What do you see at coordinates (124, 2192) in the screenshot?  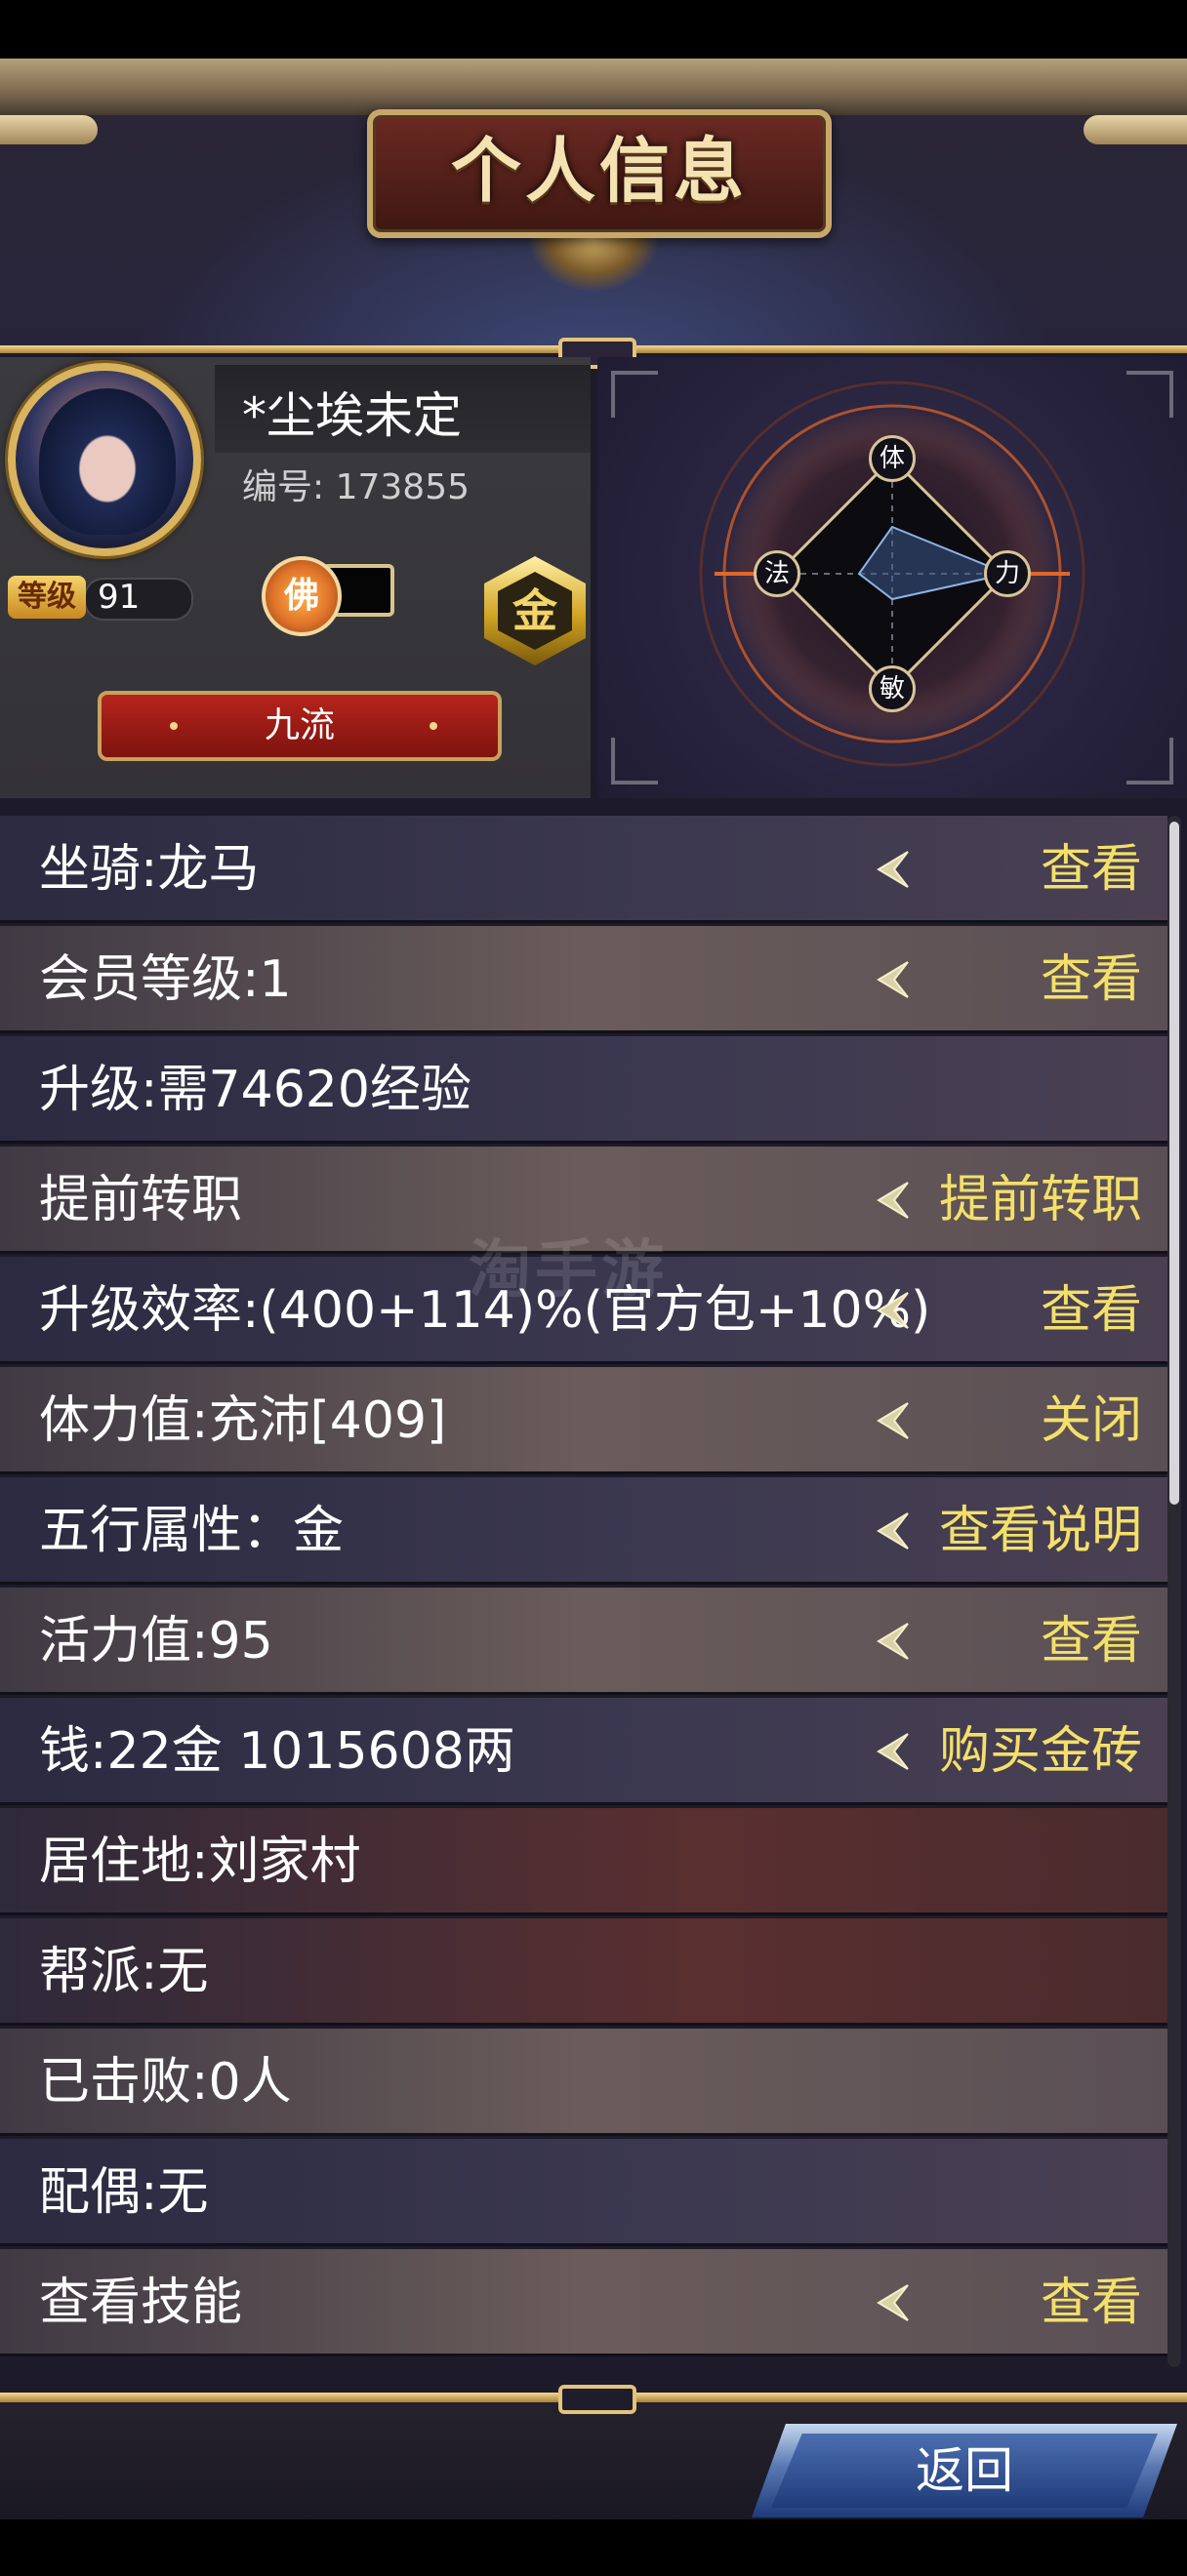 I see `list-item-label: 配偶:无` at bounding box center [124, 2192].